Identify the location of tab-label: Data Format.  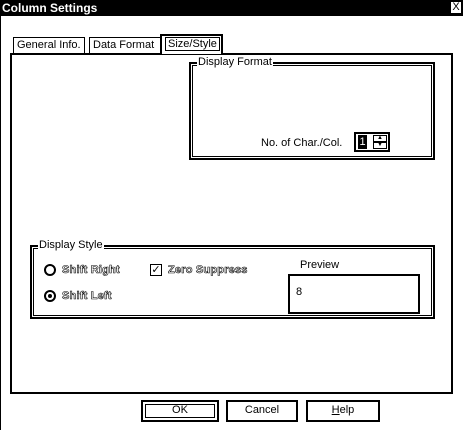
(124, 45).